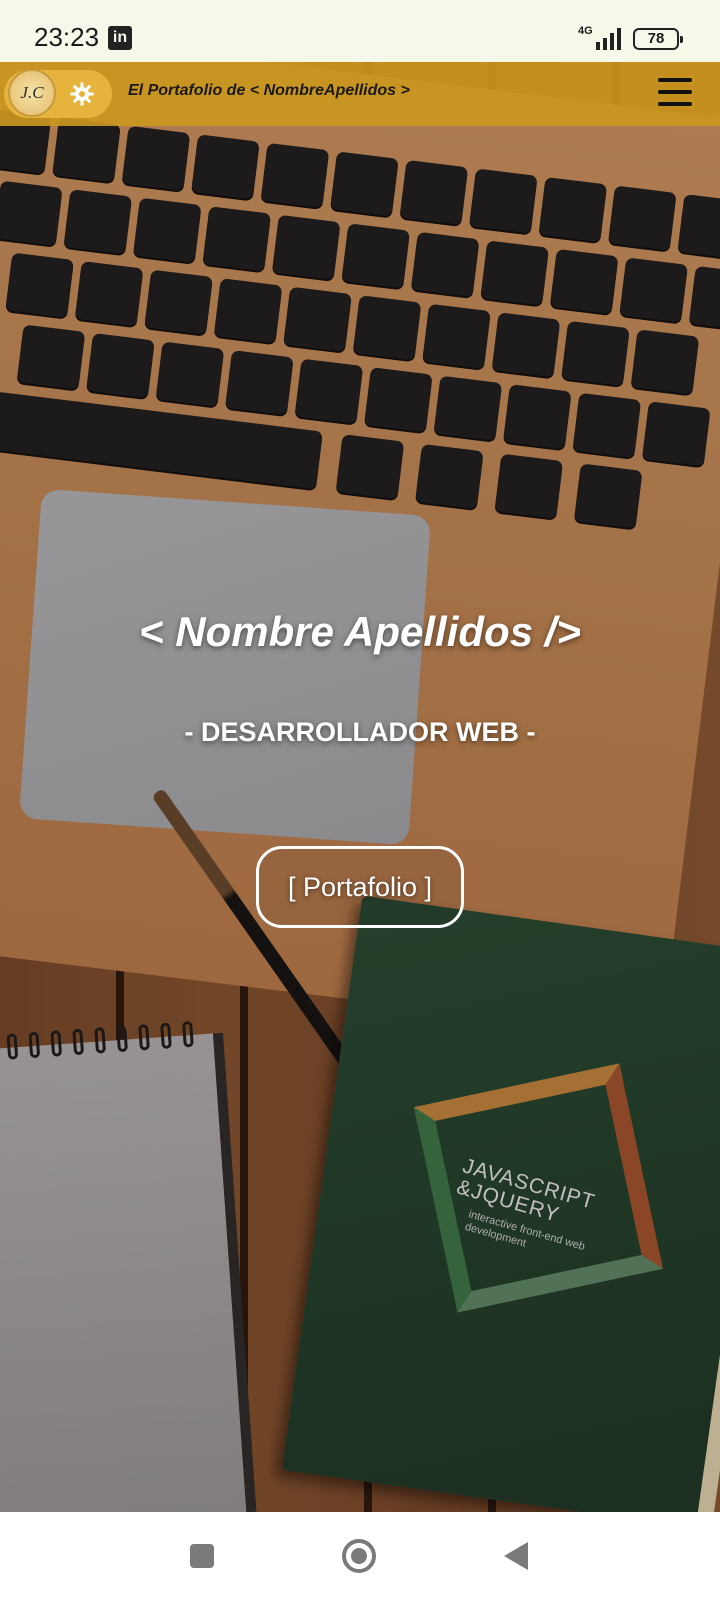 This screenshot has height=1600, width=720. Describe the element at coordinates (360, 732) in the screenshot. I see `hero-role: - DESARROLLADOR WEB -` at that location.